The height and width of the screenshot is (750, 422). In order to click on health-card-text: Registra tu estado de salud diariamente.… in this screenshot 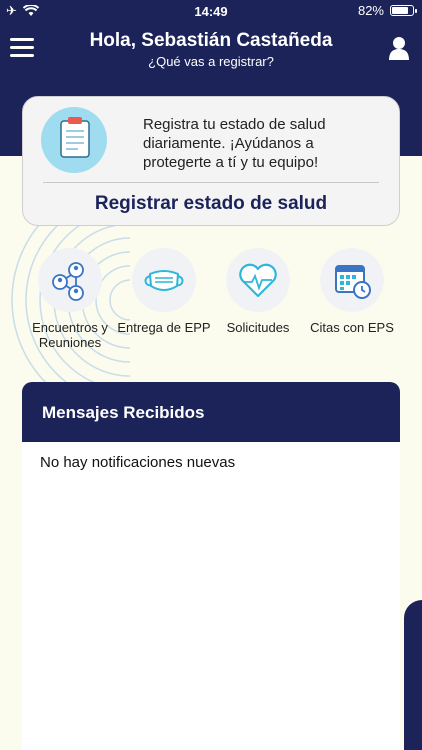, I will do `click(234, 143)`.